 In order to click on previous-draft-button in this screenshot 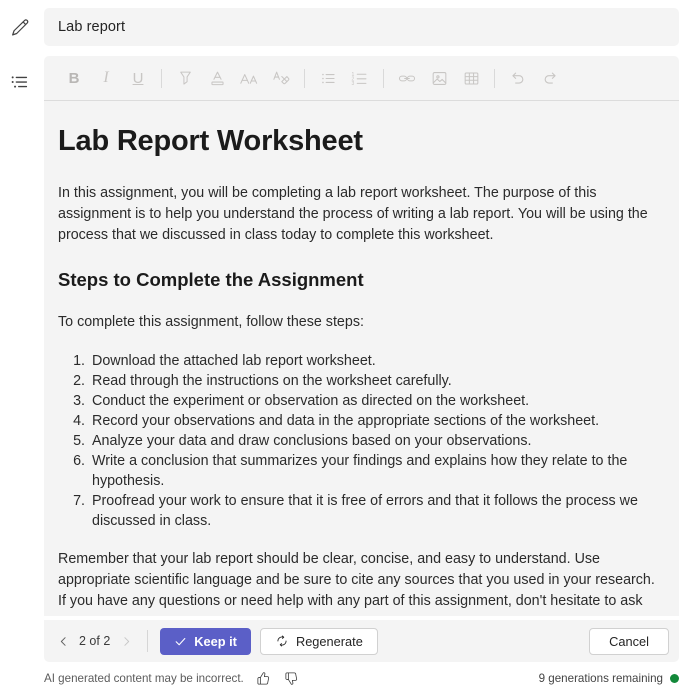, I will do `click(63, 641)`.